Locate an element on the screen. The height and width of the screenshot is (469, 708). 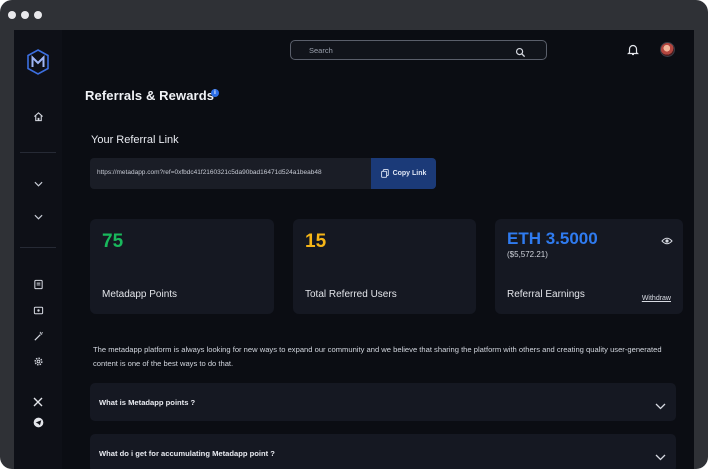
referred-users-value: 15 is located at coordinates (316, 241).